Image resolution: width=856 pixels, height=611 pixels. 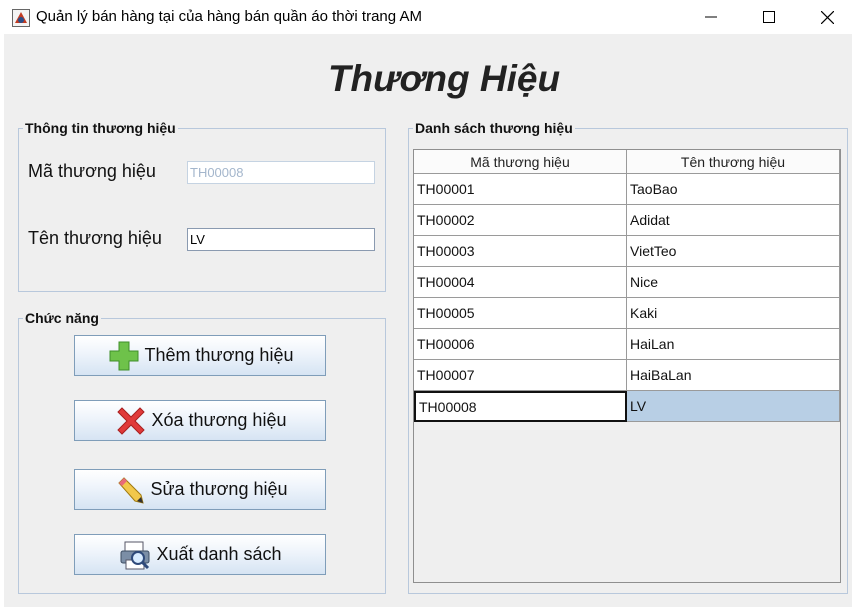 I want to click on brand-name-field: LV, so click(x=281, y=239).